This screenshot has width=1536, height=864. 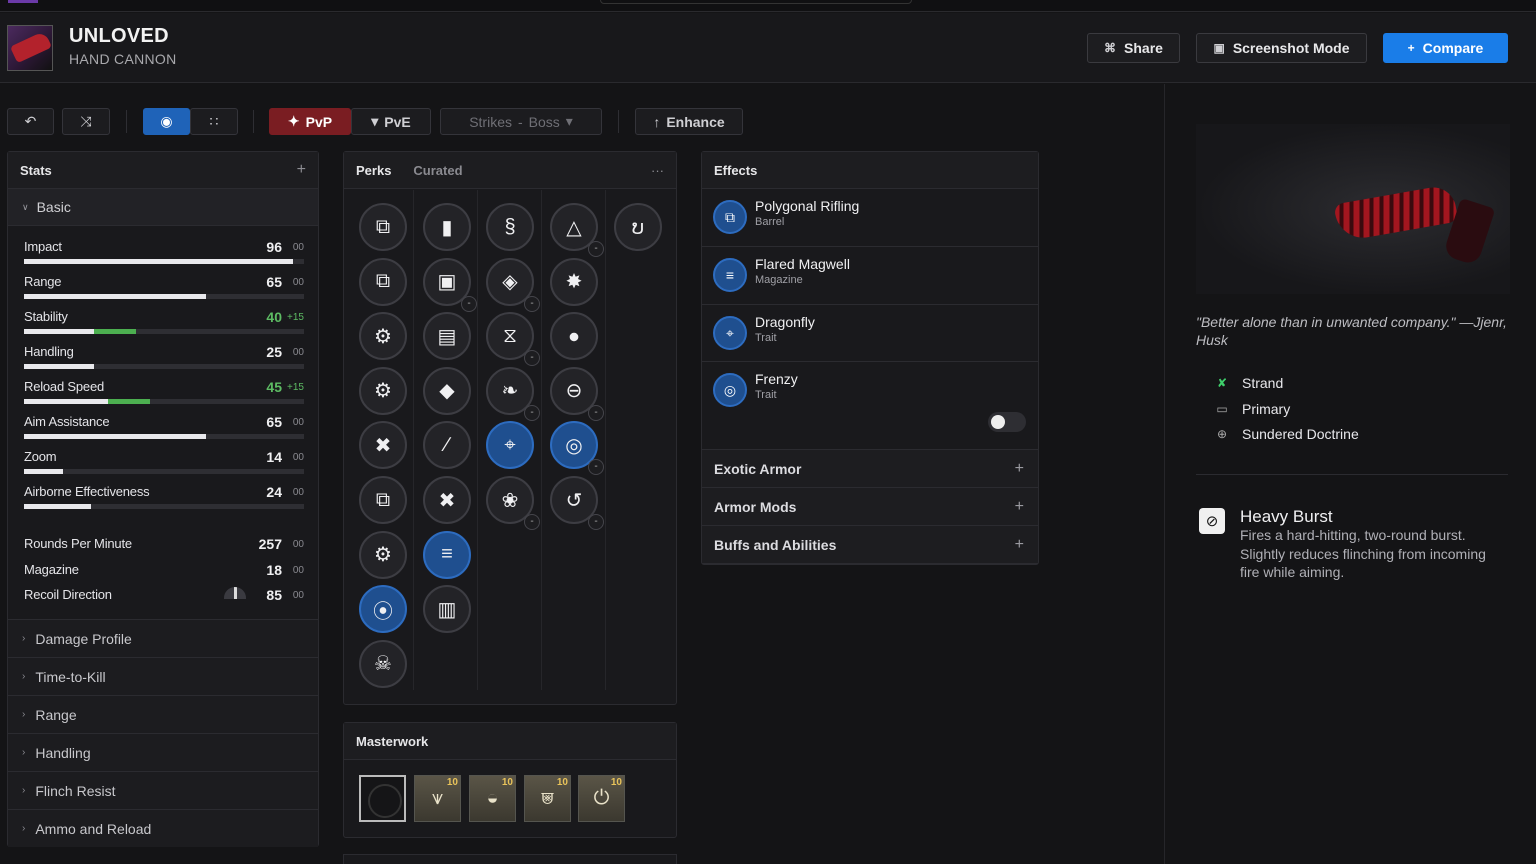 I want to click on perk-icon: ◆, so click(x=447, y=390).